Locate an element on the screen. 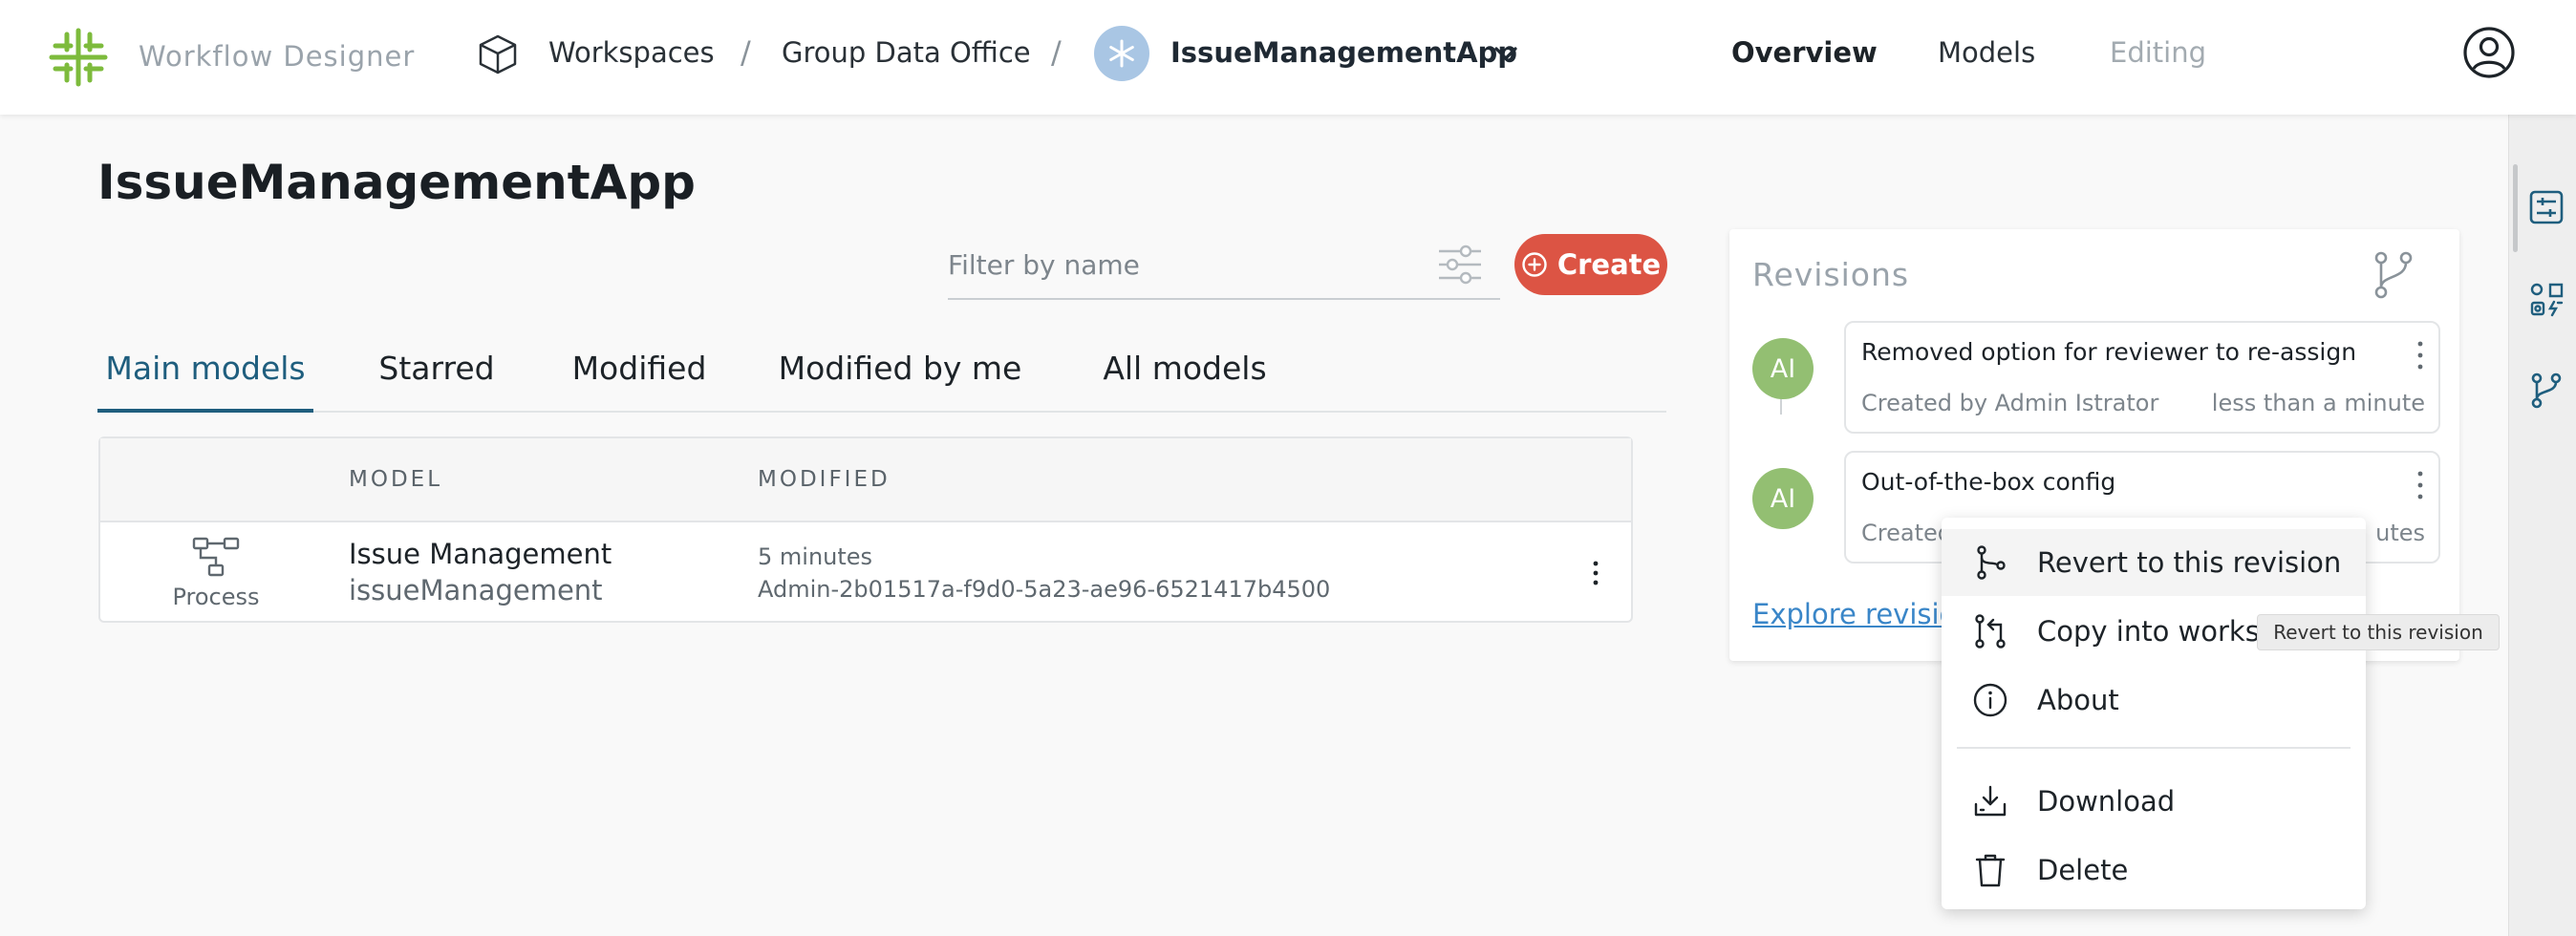 The image size is (2576, 936). tab-modified: Modified is located at coordinates (639, 378).